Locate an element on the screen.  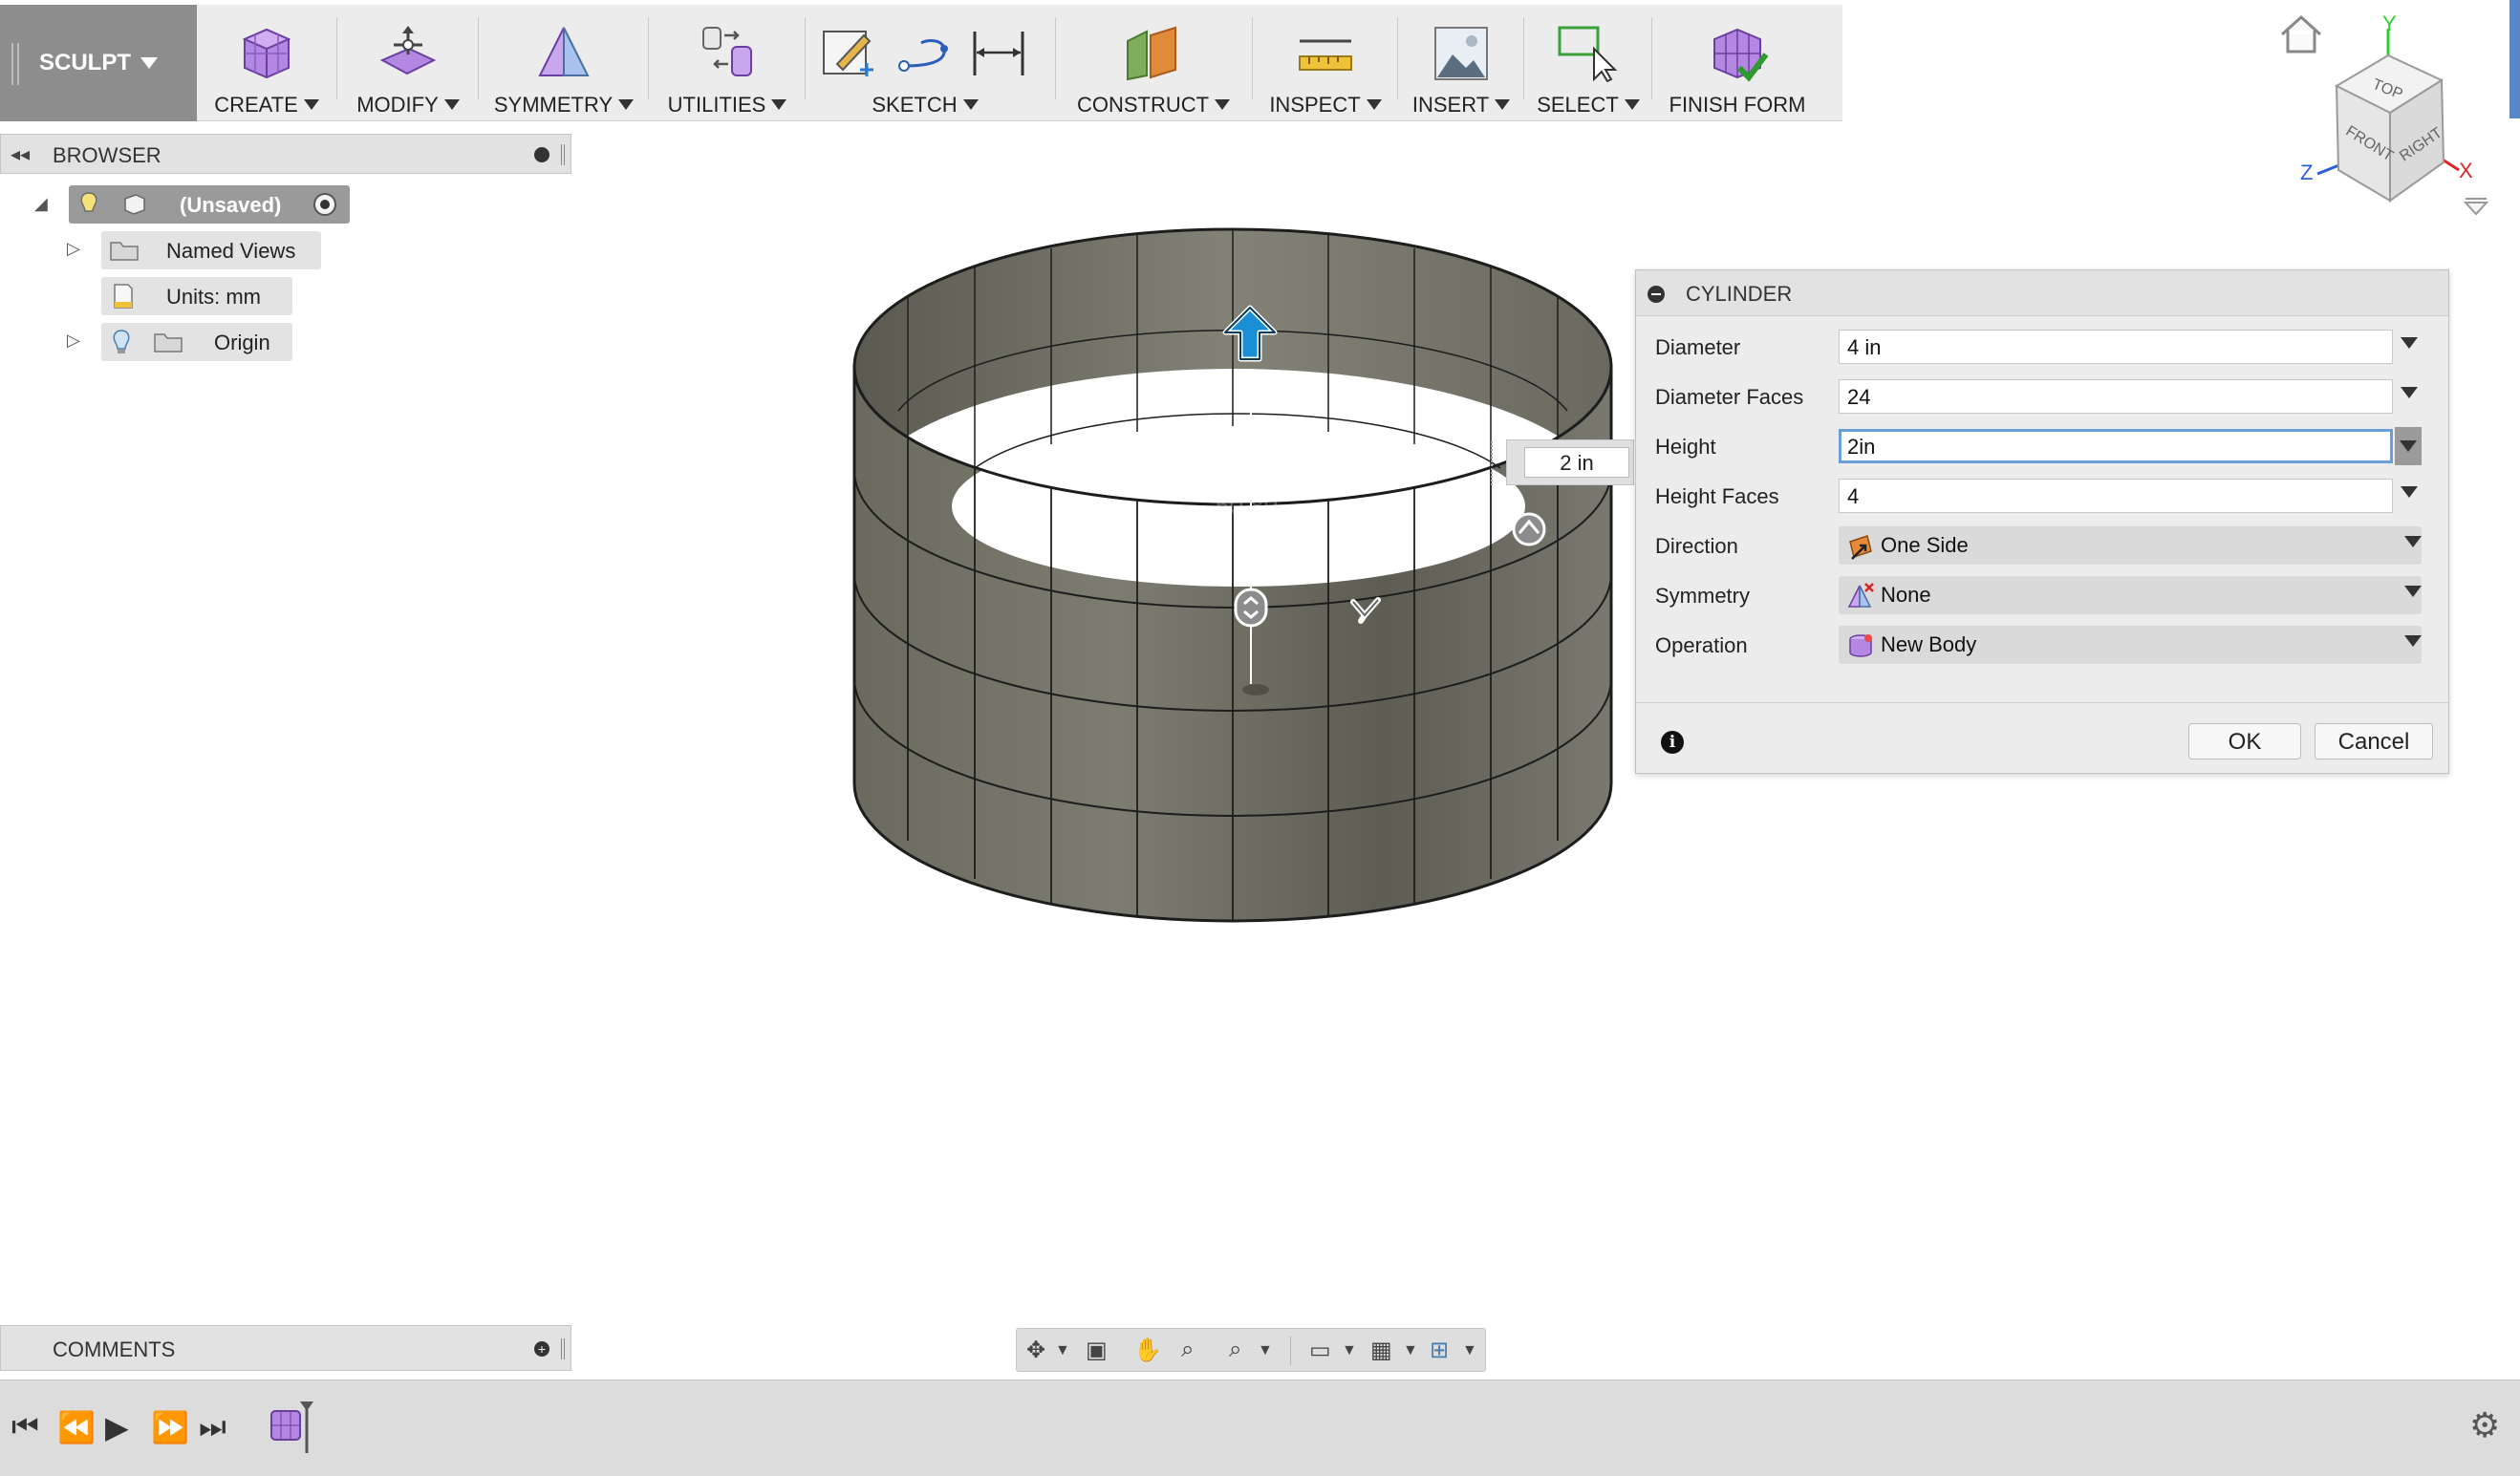
insert-image-icon is located at coordinates (1461, 53).